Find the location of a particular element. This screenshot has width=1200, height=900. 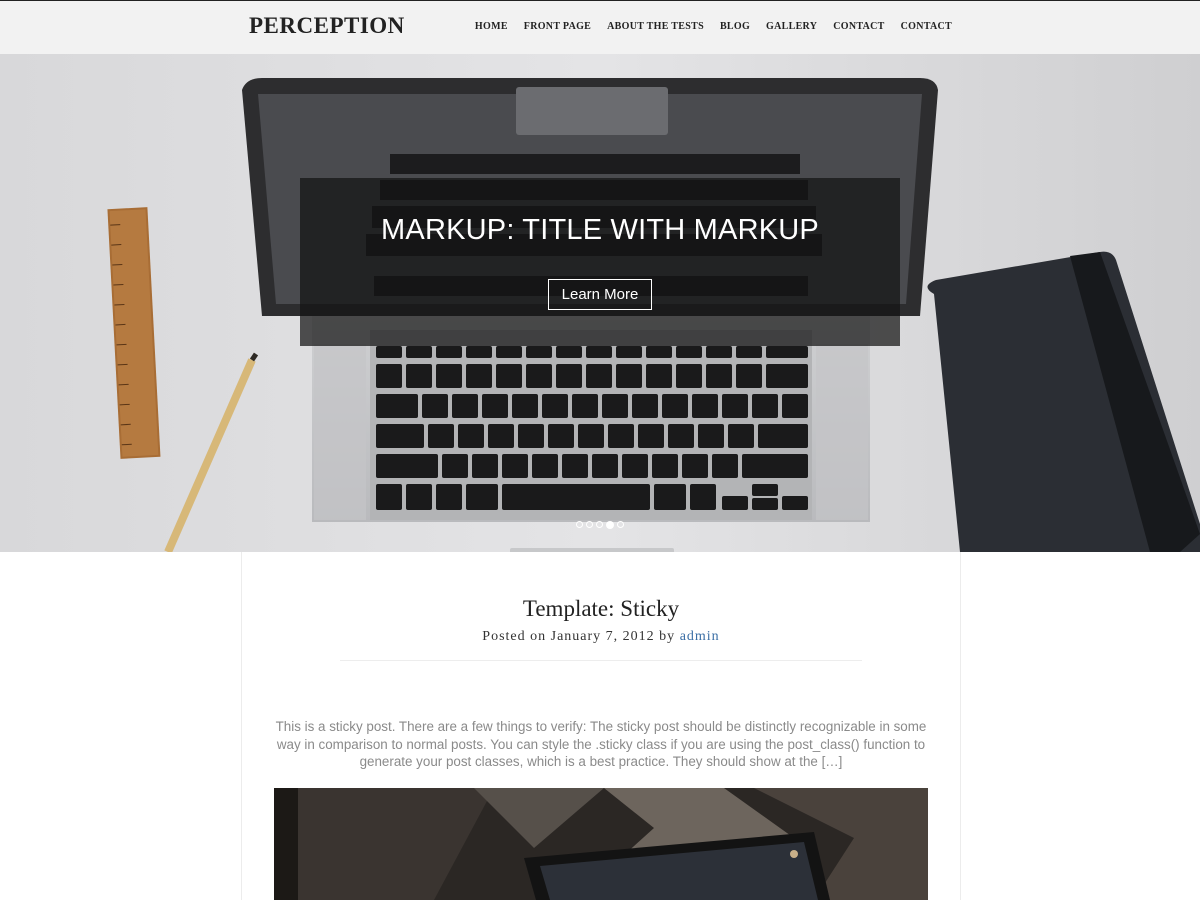

nav-contact-2: CONTACT is located at coordinates (926, 26).